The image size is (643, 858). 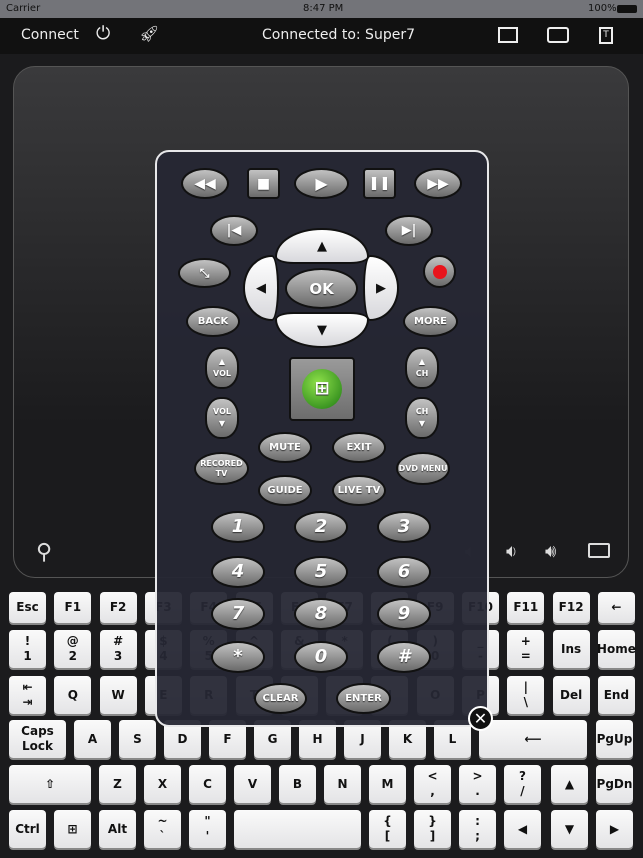 I want to click on keyboard-toggle-icon, so click(x=599, y=550).